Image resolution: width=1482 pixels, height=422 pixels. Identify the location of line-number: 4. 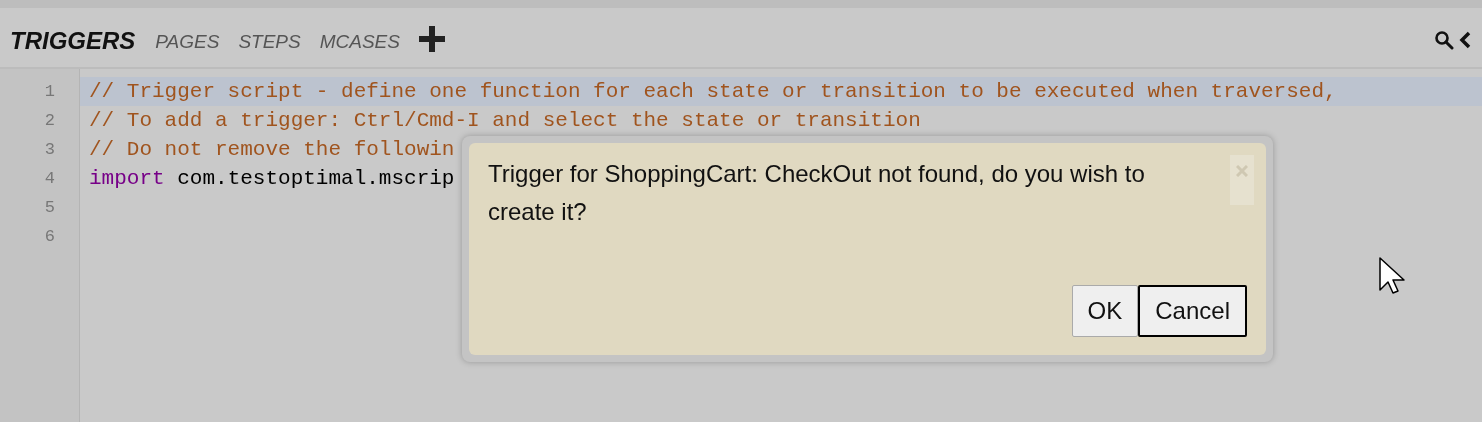
(49, 178).